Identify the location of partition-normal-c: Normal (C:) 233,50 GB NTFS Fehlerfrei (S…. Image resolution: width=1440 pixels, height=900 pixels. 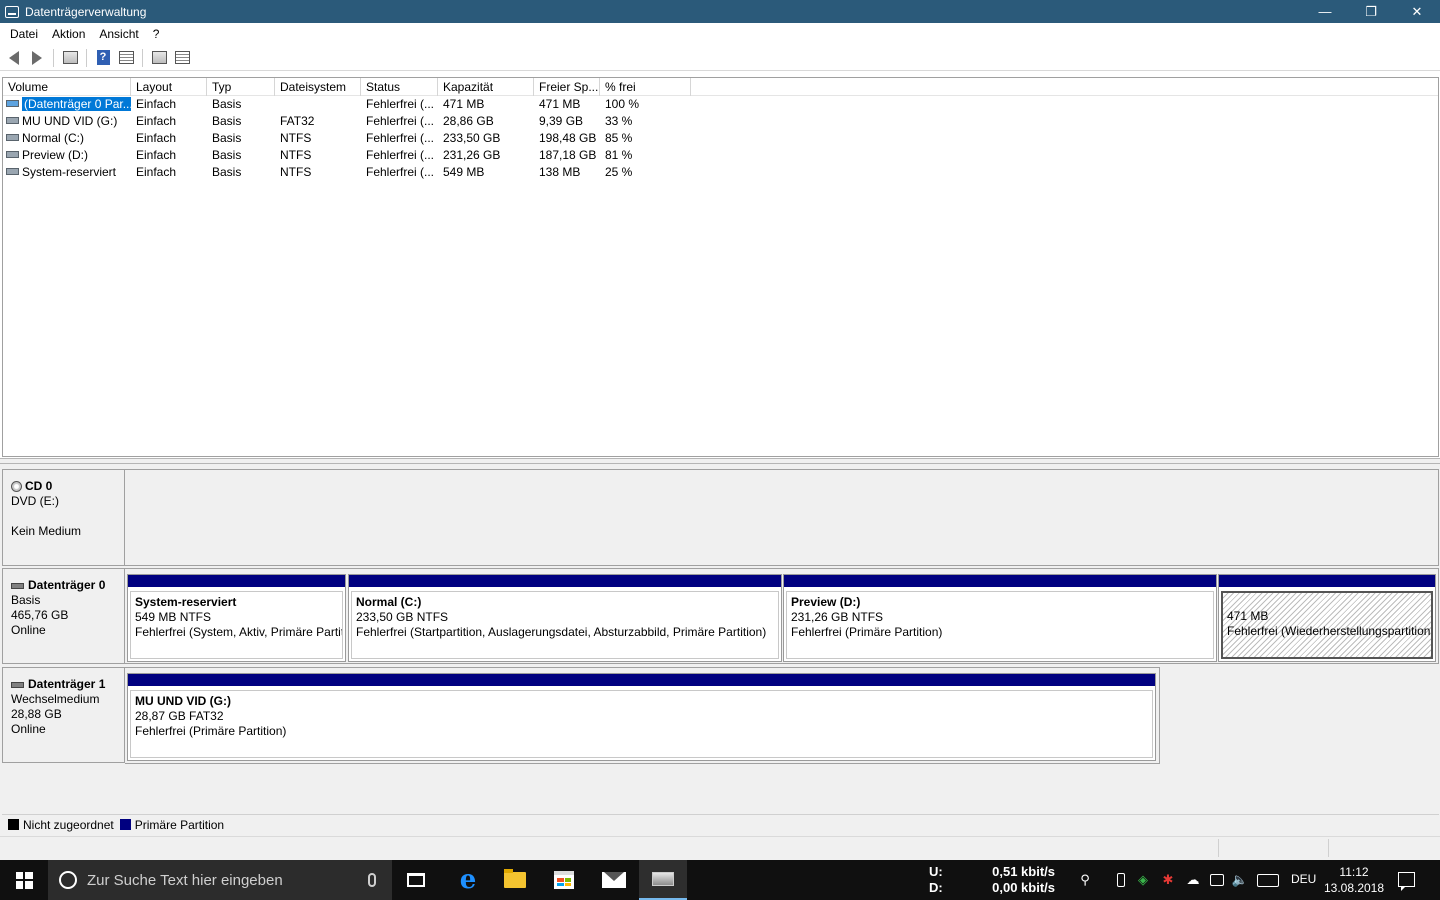
(565, 618).